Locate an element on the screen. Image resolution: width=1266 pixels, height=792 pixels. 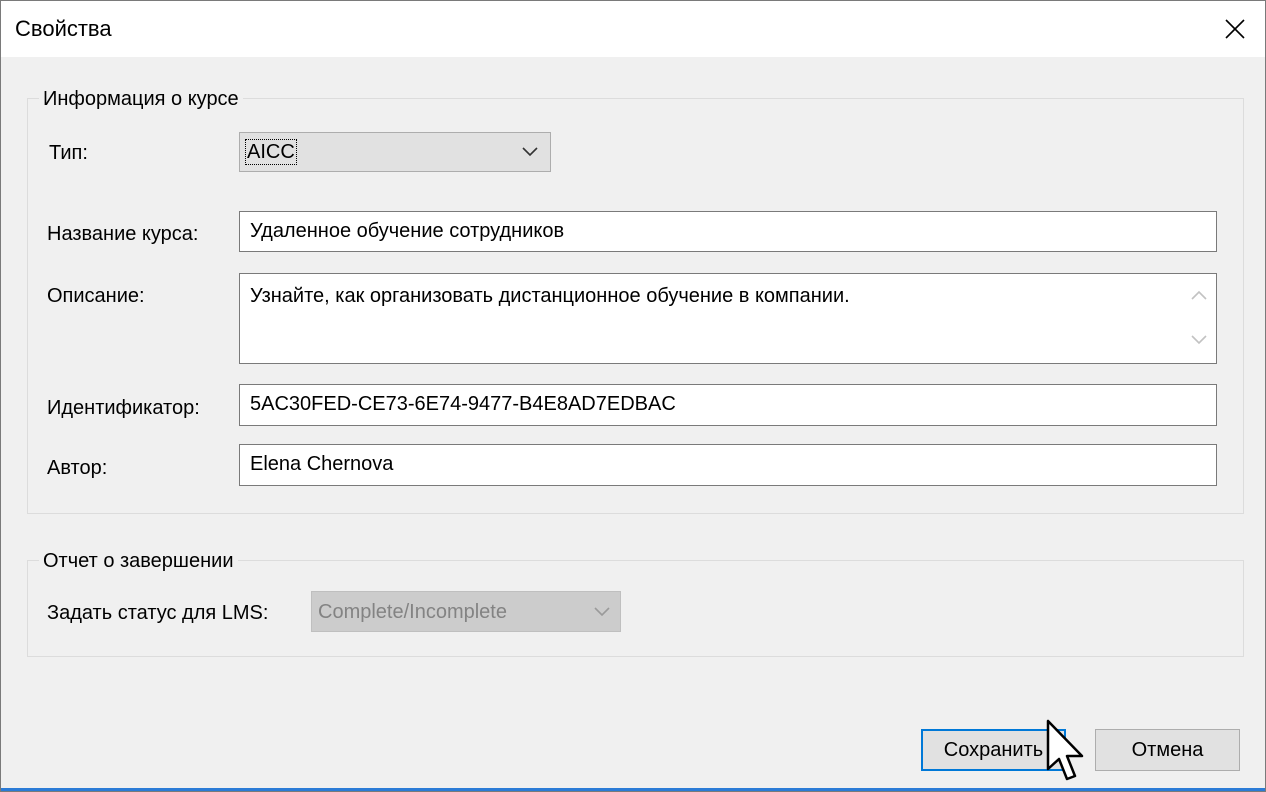
type-select: AICC is located at coordinates (395, 152).